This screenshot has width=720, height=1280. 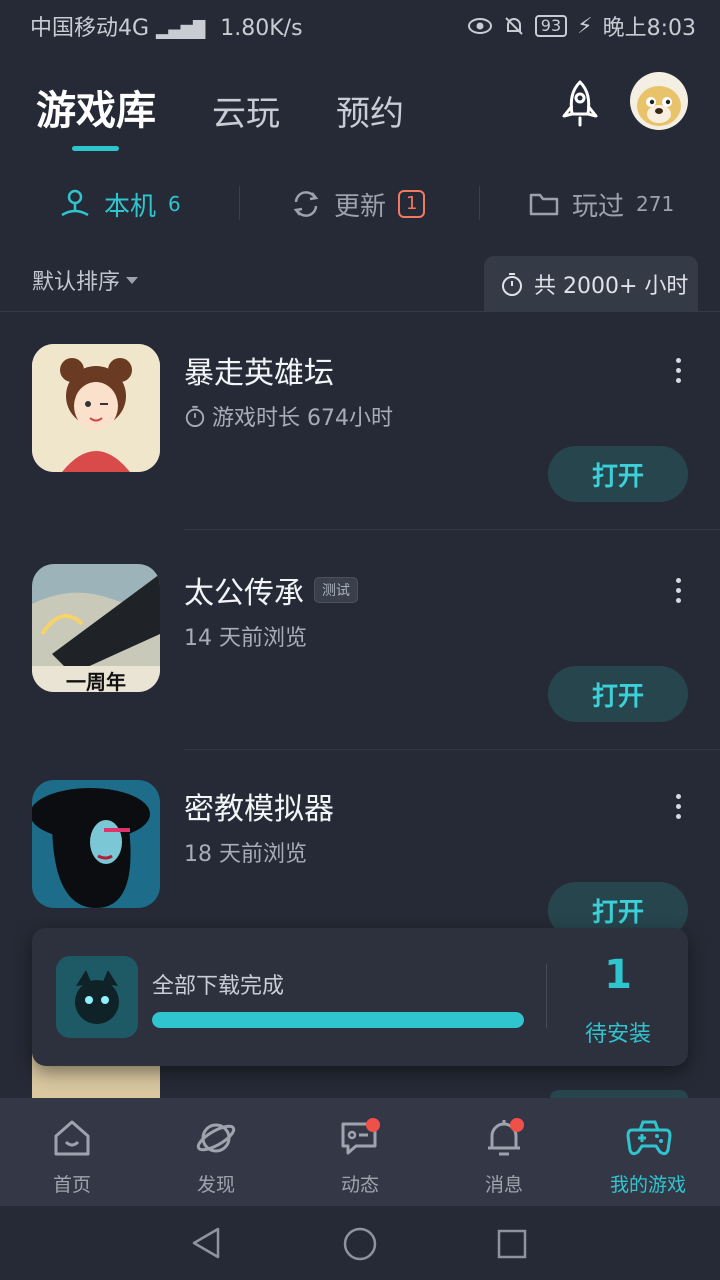 What do you see at coordinates (618, 975) in the screenshot?
I see `pending-install-count: 1` at bounding box center [618, 975].